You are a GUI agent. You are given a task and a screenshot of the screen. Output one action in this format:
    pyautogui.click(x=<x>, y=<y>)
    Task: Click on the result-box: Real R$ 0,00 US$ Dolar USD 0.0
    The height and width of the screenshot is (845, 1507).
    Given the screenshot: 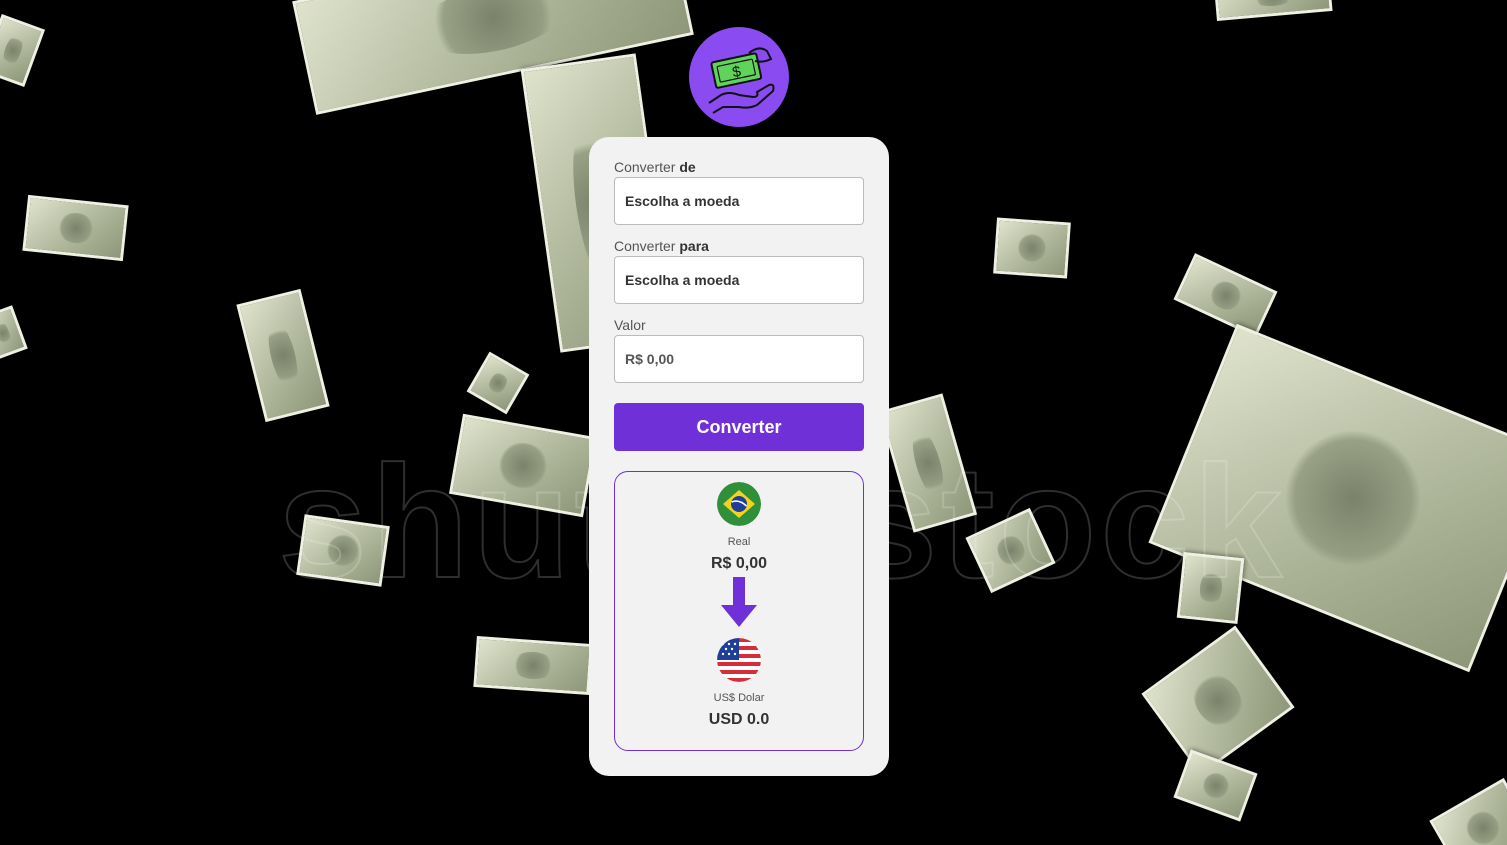 What is the action you would take?
    pyautogui.click(x=739, y=611)
    